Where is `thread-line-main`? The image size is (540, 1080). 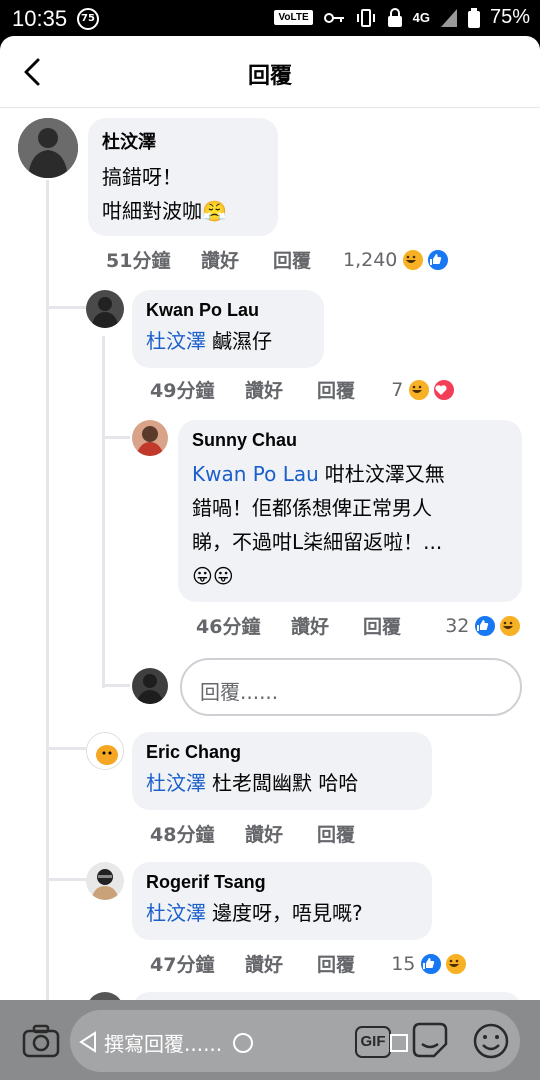
thread-line-main is located at coordinates (47, 630).